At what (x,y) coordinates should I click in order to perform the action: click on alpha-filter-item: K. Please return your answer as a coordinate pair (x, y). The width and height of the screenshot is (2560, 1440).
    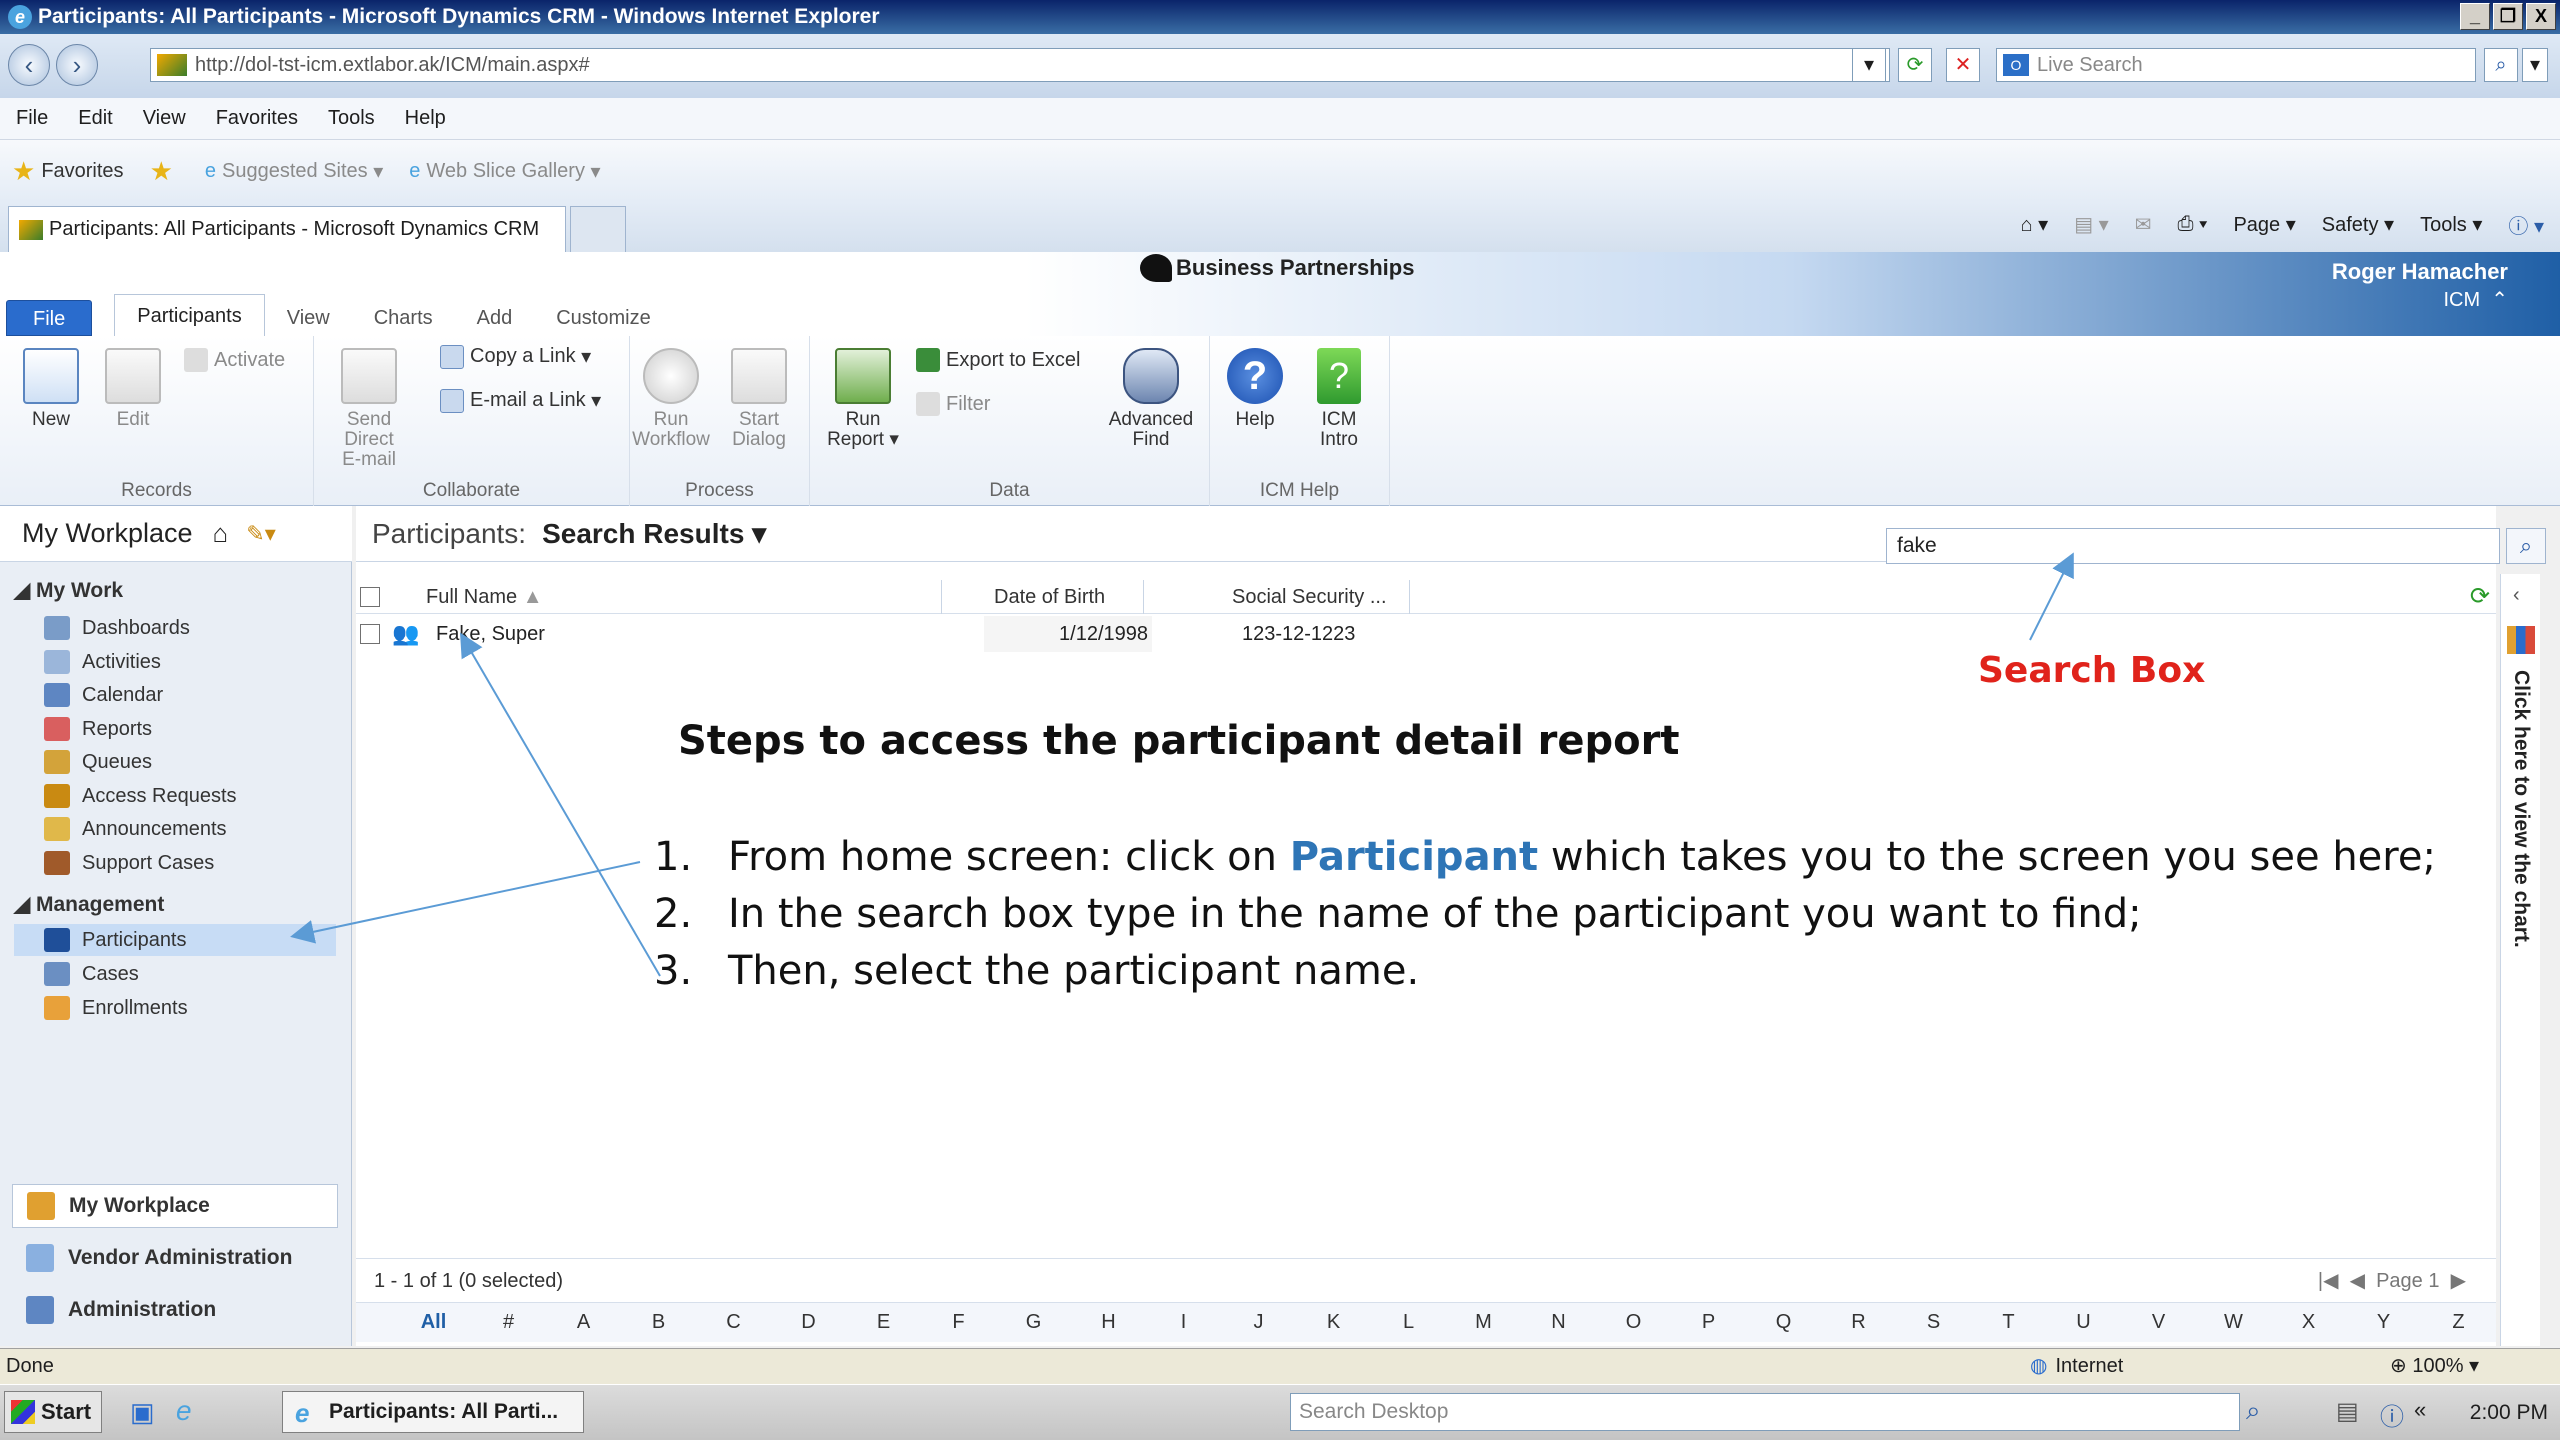
    Looking at the image, I should click on (1333, 1322).